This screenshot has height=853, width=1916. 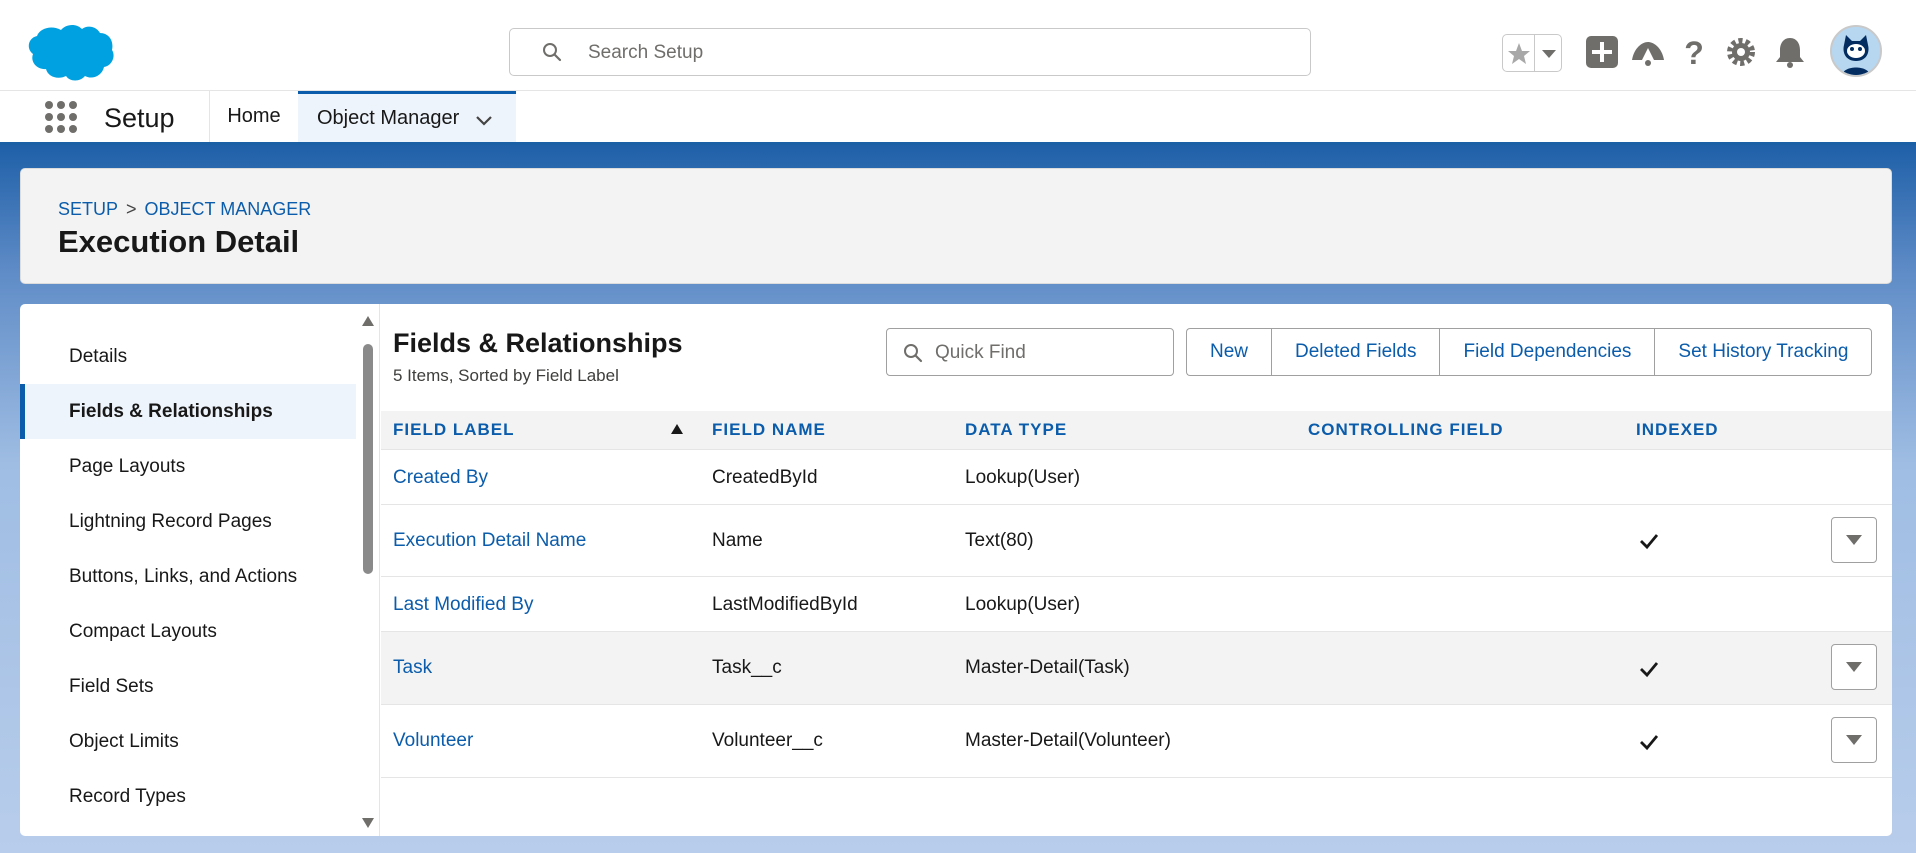 What do you see at coordinates (1741, 52) in the screenshot?
I see `setup-gear-icon` at bounding box center [1741, 52].